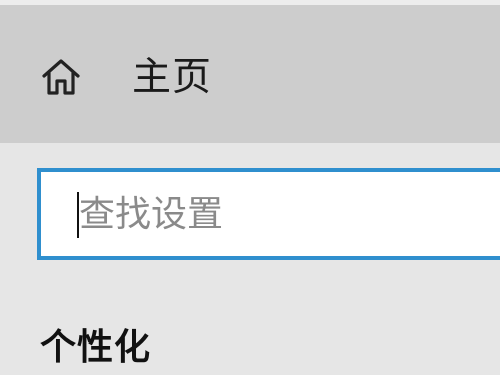 The image size is (500, 375). What do you see at coordinates (172, 77) in the screenshot?
I see `nav-item-home-label: 主页` at bounding box center [172, 77].